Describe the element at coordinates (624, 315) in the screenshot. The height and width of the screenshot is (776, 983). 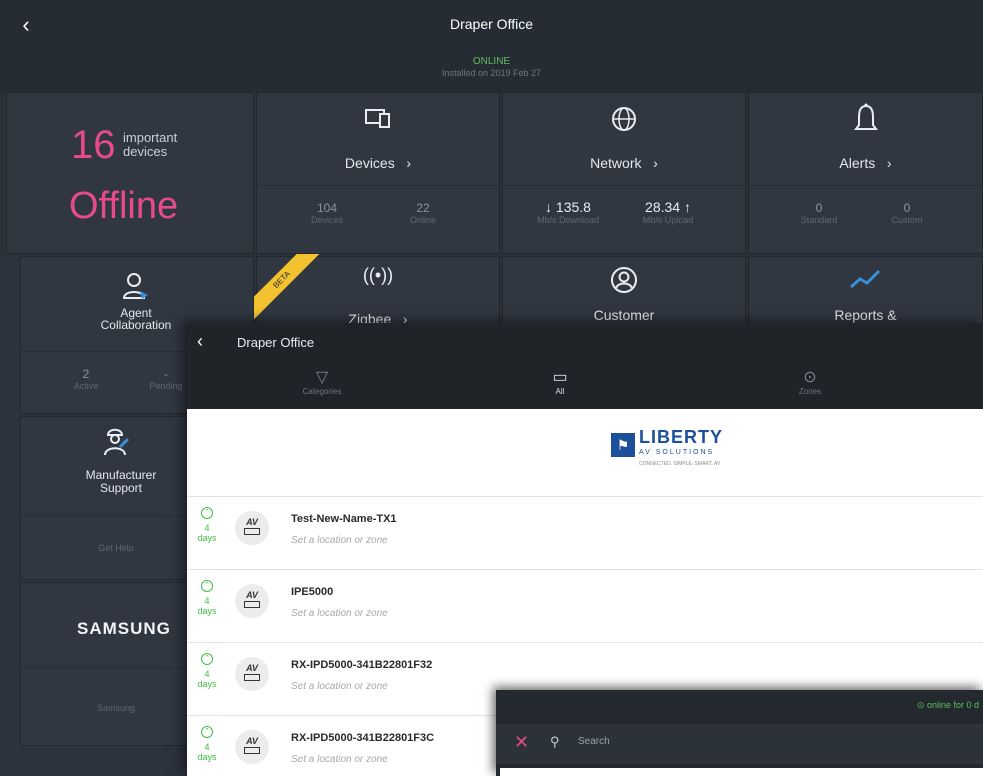
I see `customer-label: Customer` at that location.